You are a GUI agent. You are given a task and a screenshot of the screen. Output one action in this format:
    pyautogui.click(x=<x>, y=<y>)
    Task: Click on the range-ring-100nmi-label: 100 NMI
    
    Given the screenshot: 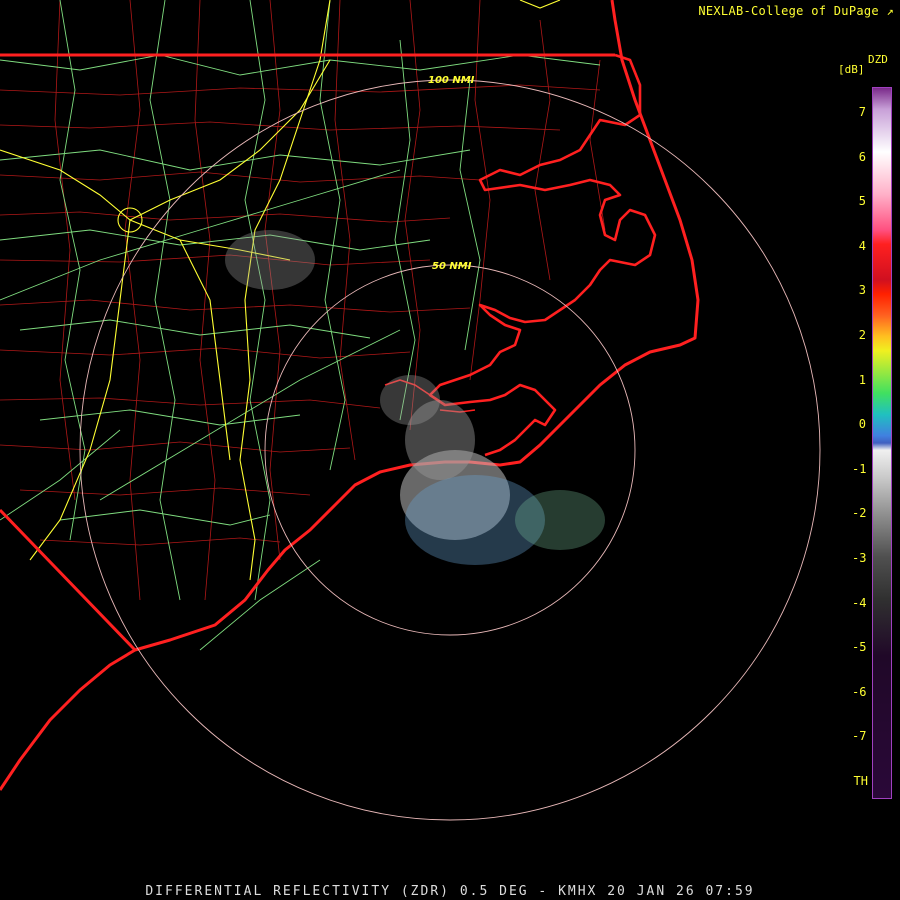 What is the action you would take?
    pyautogui.click(x=451, y=80)
    